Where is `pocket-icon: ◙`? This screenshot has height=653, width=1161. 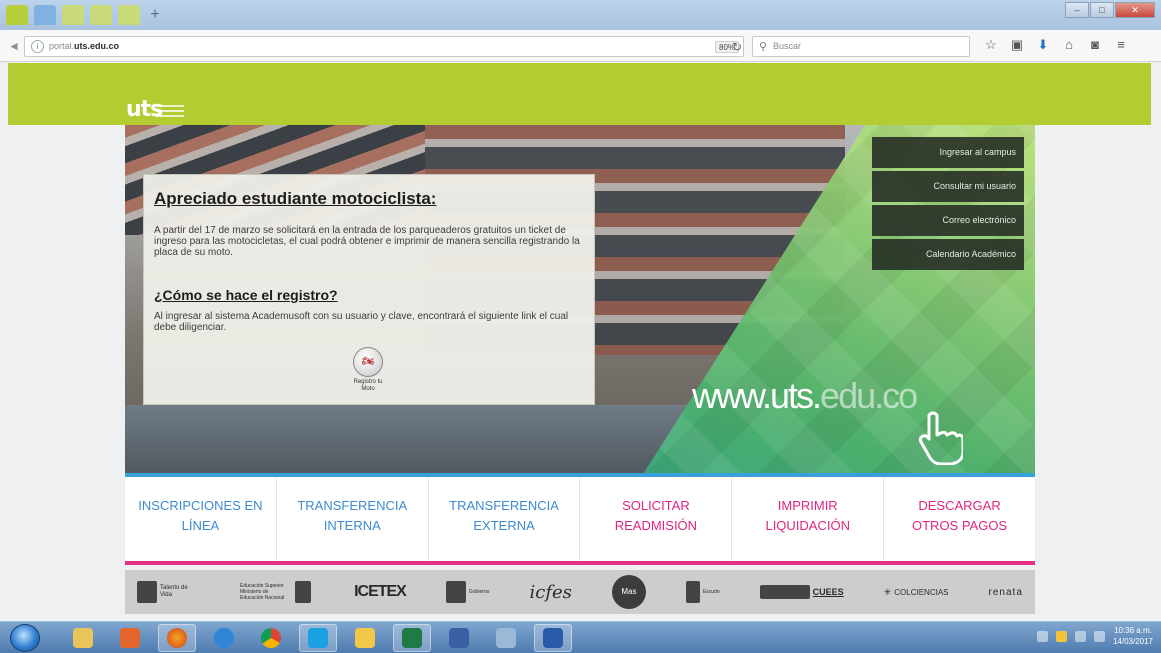 pocket-icon: ◙ is located at coordinates (1095, 45).